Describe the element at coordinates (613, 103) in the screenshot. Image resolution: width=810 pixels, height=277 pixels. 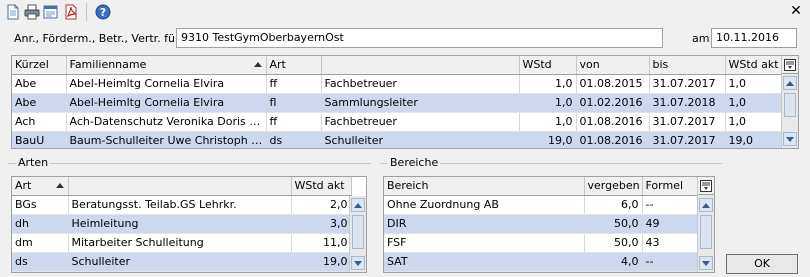
I see `cell-von: 01.02.2016` at that location.